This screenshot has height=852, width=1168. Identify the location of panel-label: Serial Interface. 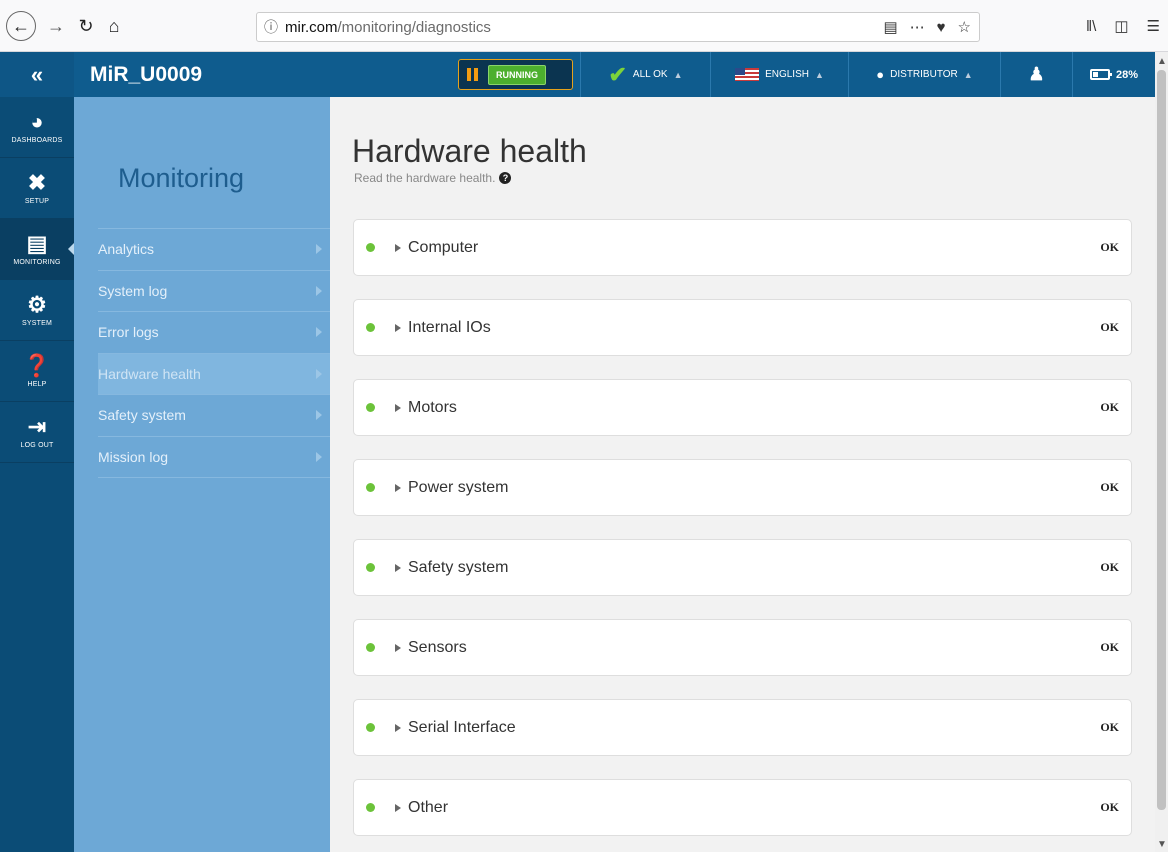
(462, 727).